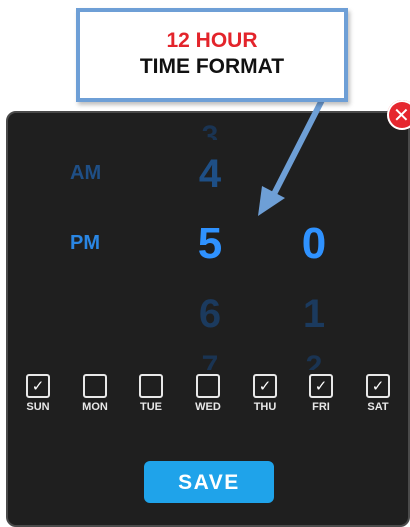 The width and height of the screenshot is (410, 527). I want to click on am-option: AM, so click(85, 173).